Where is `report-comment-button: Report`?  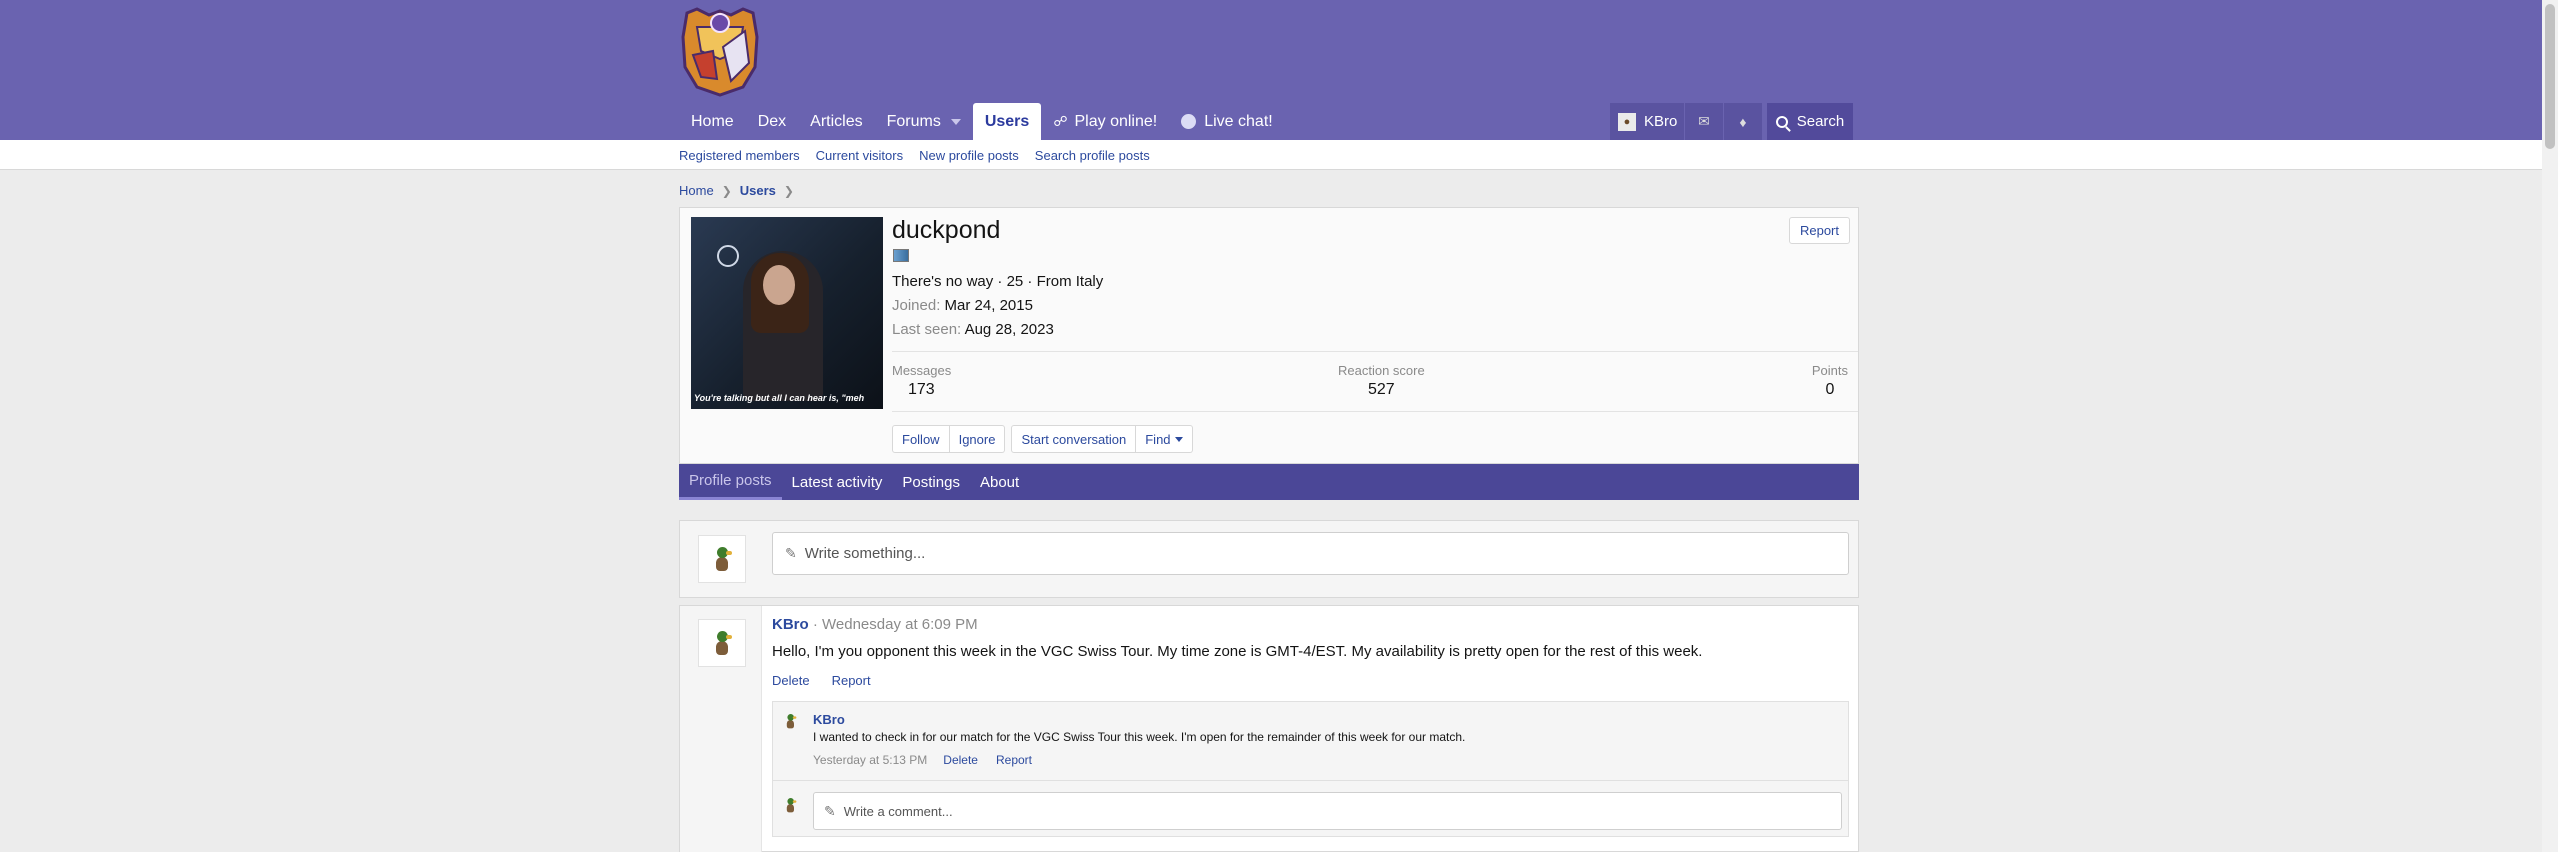 report-comment-button: Report is located at coordinates (1014, 760).